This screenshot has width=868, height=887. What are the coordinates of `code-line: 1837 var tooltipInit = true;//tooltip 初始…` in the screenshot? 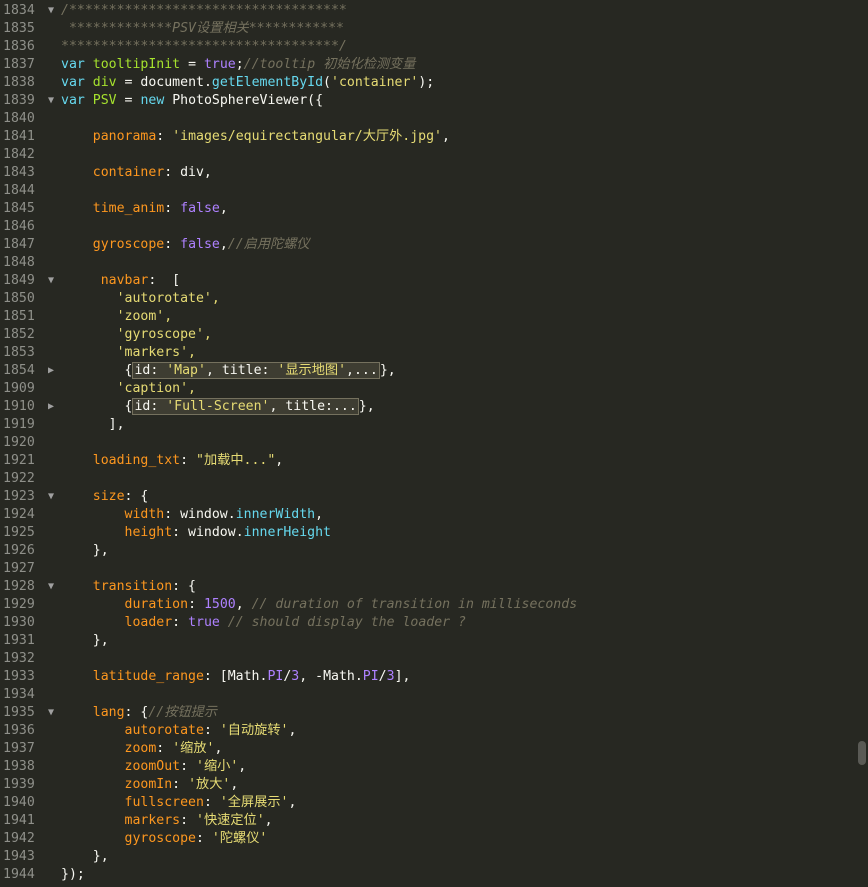 It's located at (428, 65).